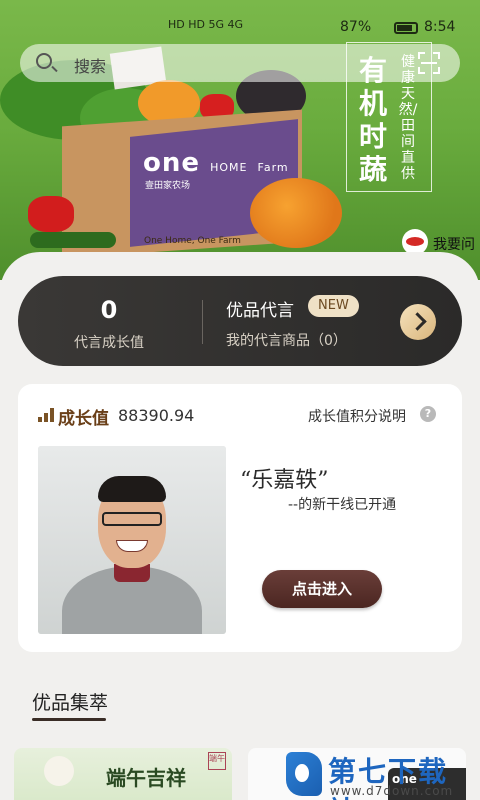 The width and height of the screenshot is (480, 800). What do you see at coordinates (296, 213) in the screenshot?
I see `pumpkin` at bounding box center [296, 213].